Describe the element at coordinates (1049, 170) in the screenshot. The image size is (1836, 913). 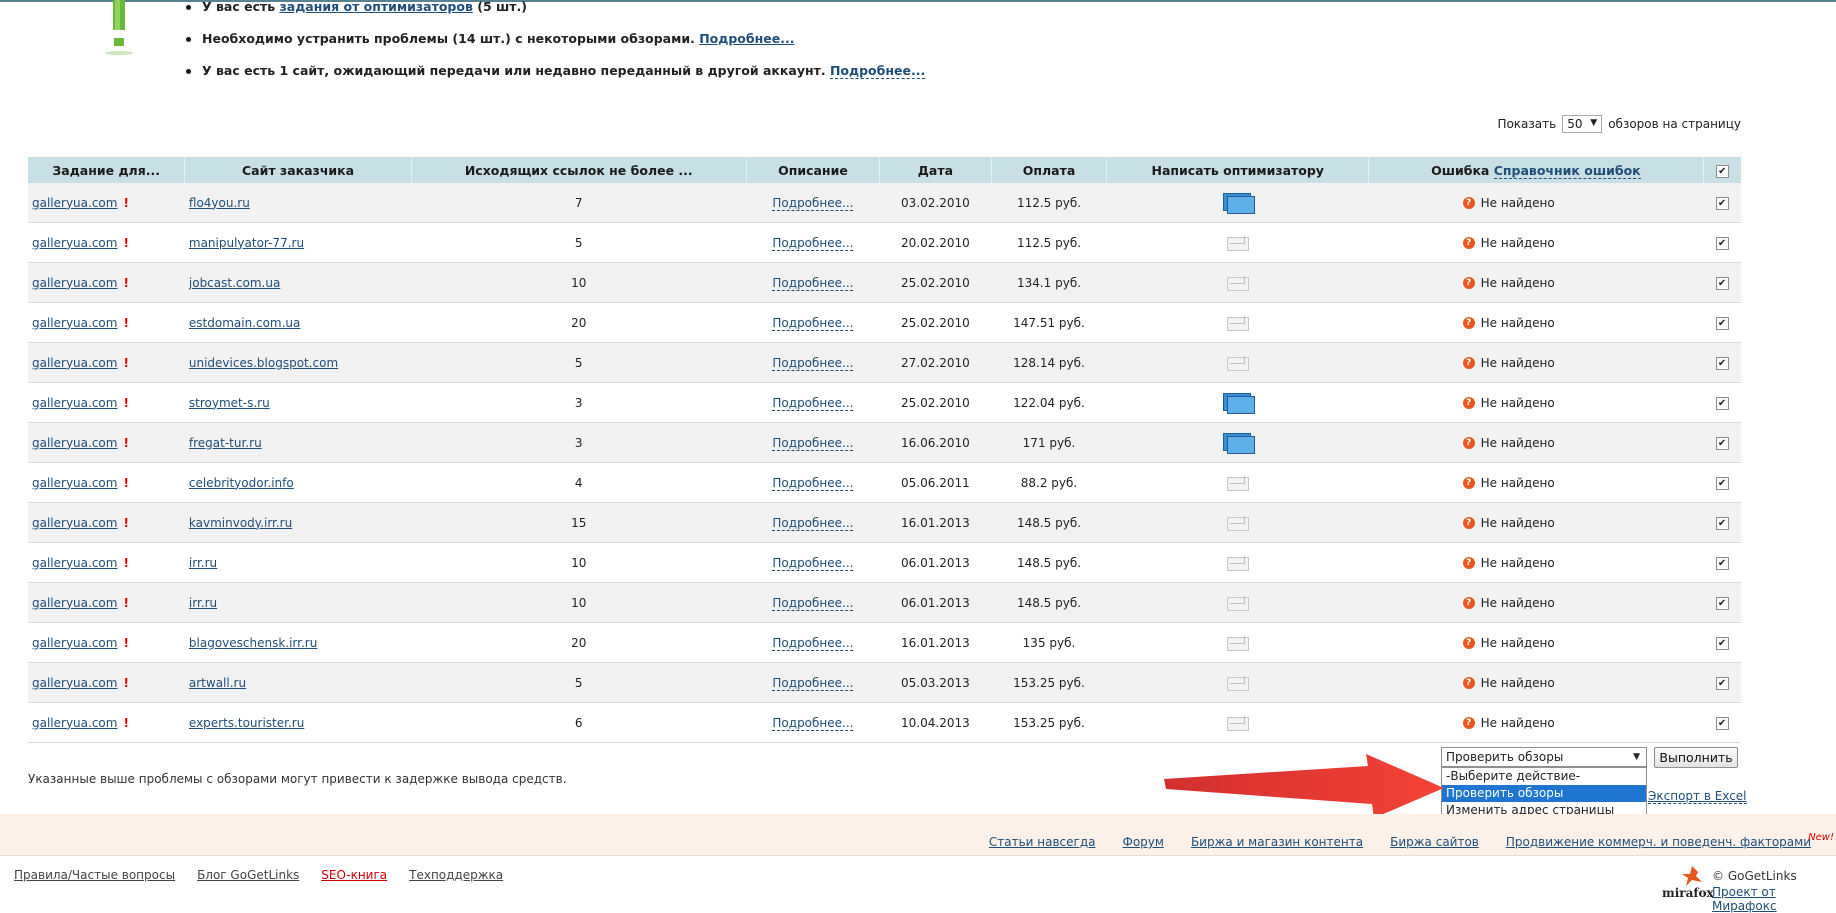
I see `col-pay: Оплата` at that location.